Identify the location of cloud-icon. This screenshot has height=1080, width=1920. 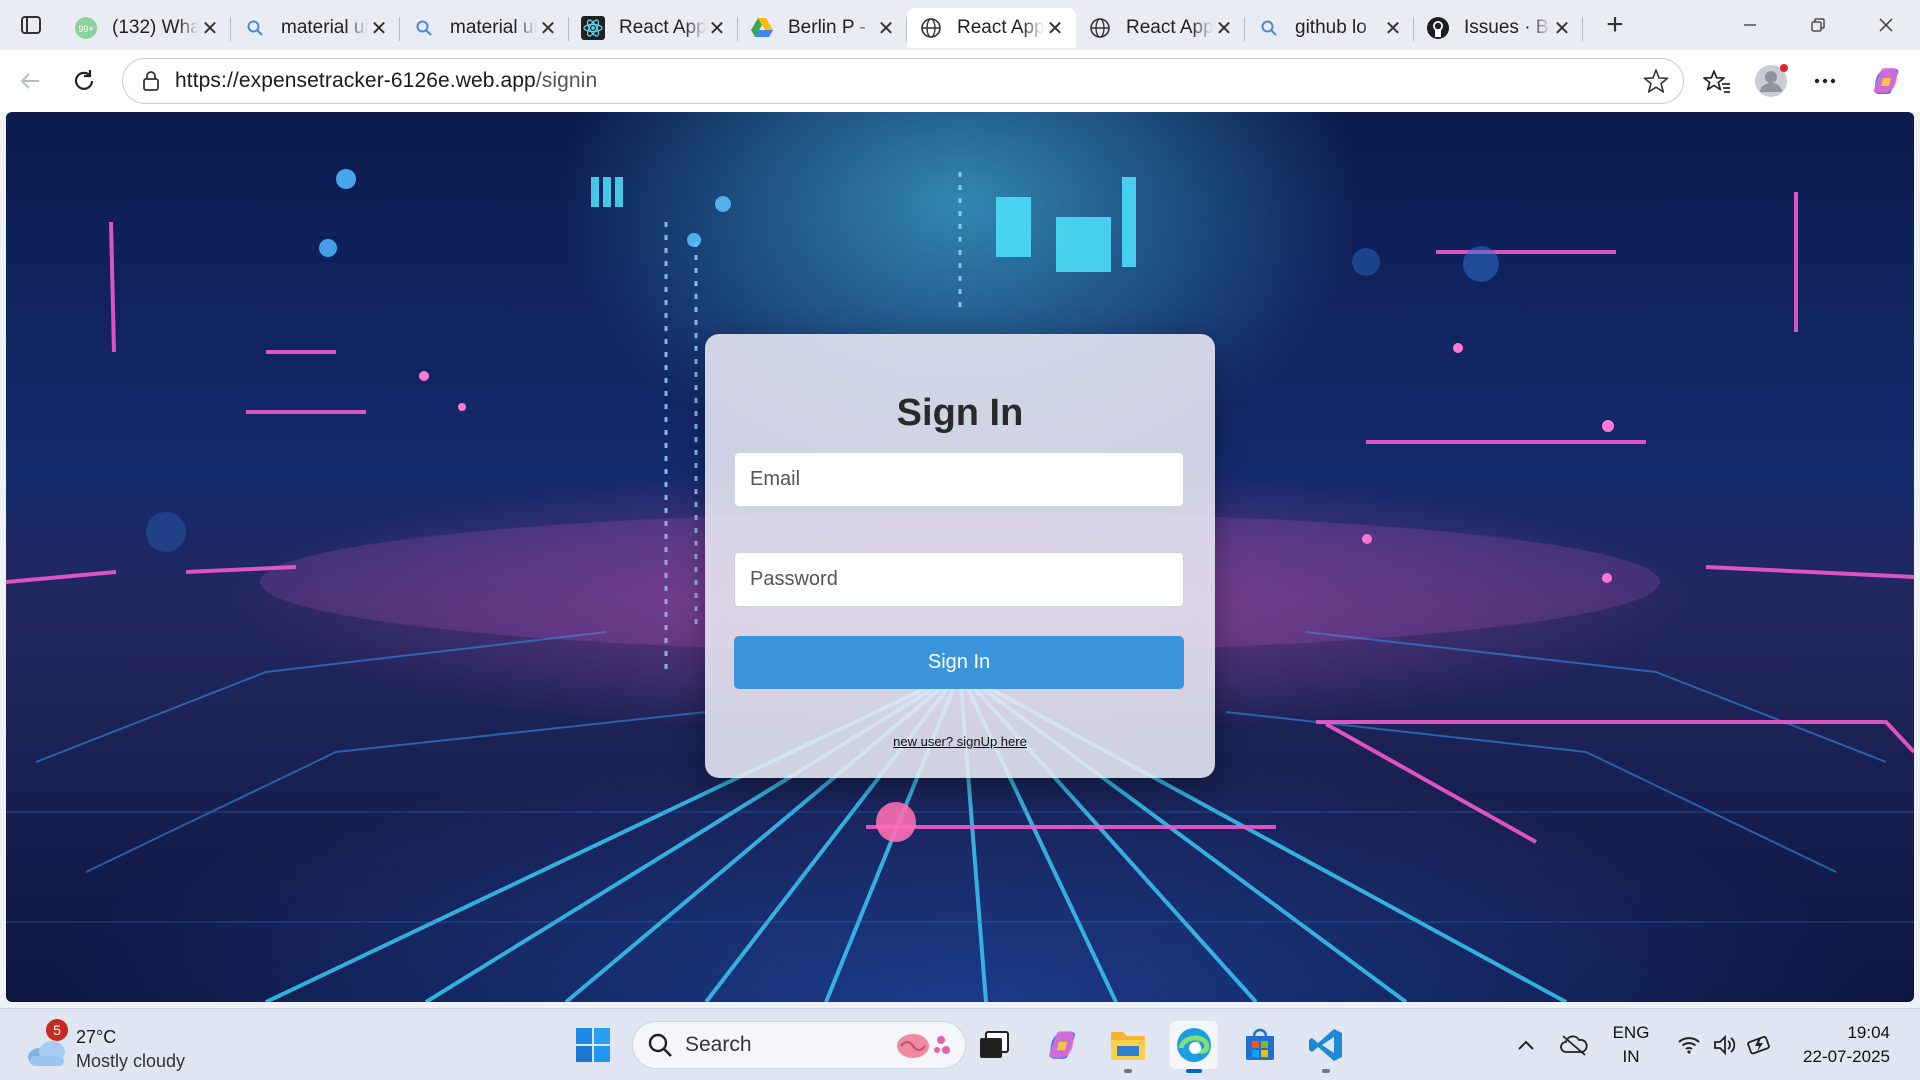
(46, 1053).